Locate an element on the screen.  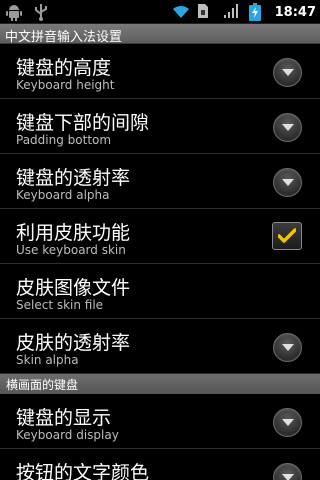
checkmark-icon is located at coordinates (287, 235).